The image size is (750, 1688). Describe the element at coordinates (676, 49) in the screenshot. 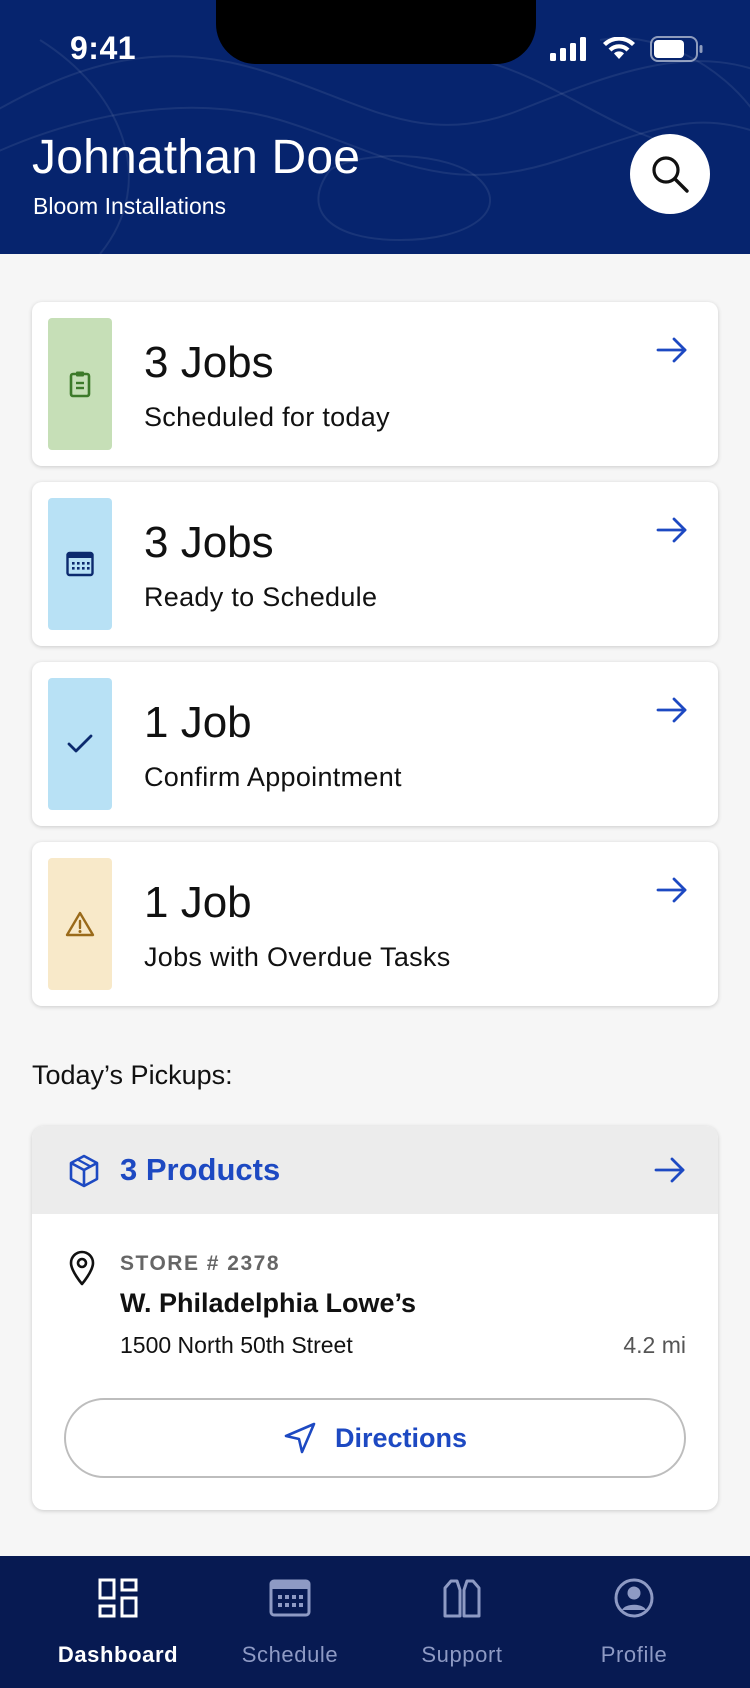

I see `battery-icon` at that location.